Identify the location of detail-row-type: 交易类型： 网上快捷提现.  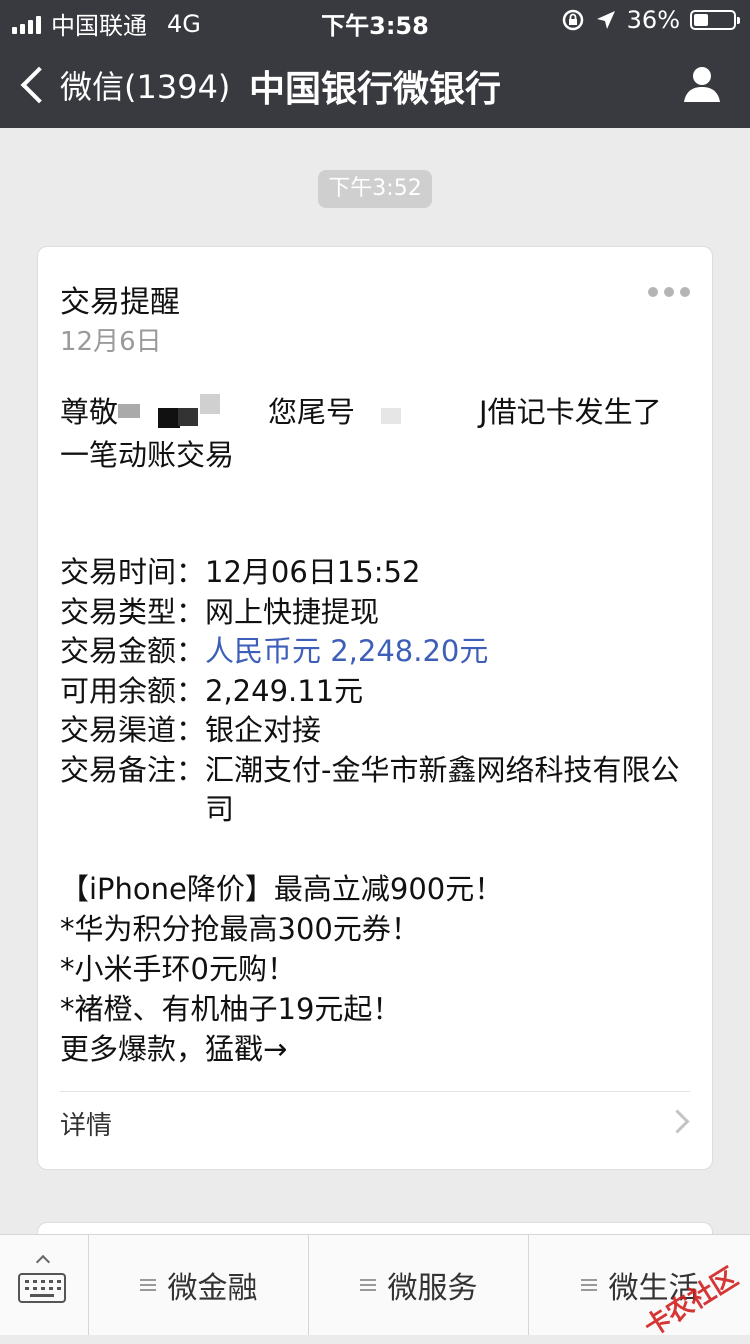
(370, 613).